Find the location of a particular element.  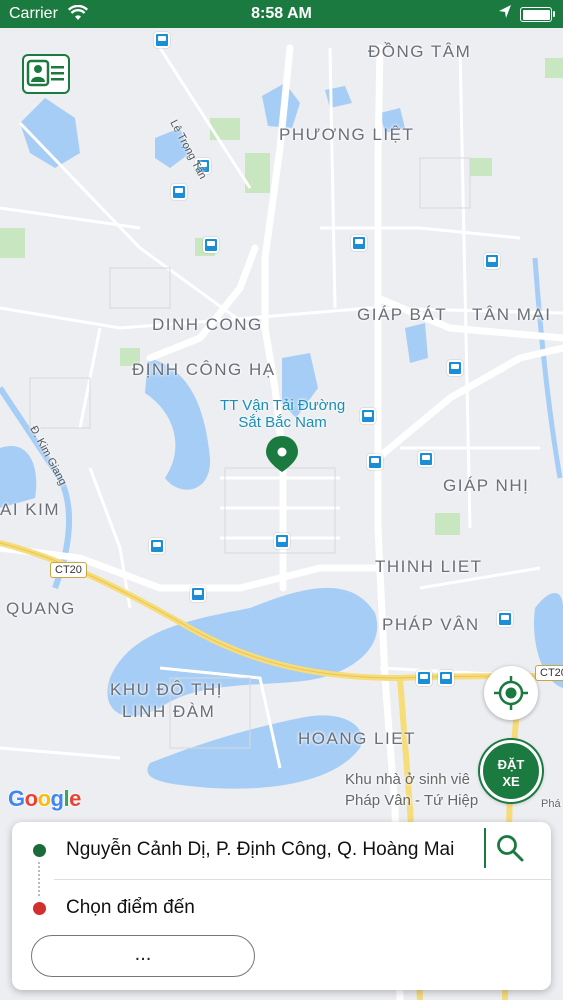

poi-label-edge: Phá is located at coordinates (551, 804).